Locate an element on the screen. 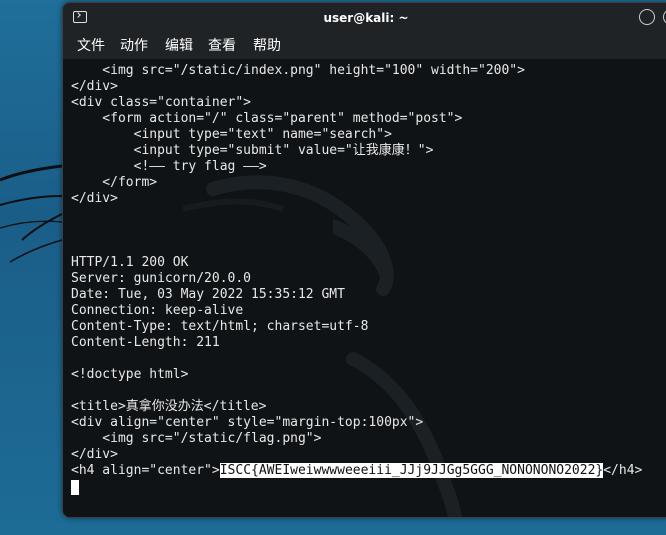  terminal-line: <input type="submit" value="让我康康！"> is located at coordinates (252, 150).